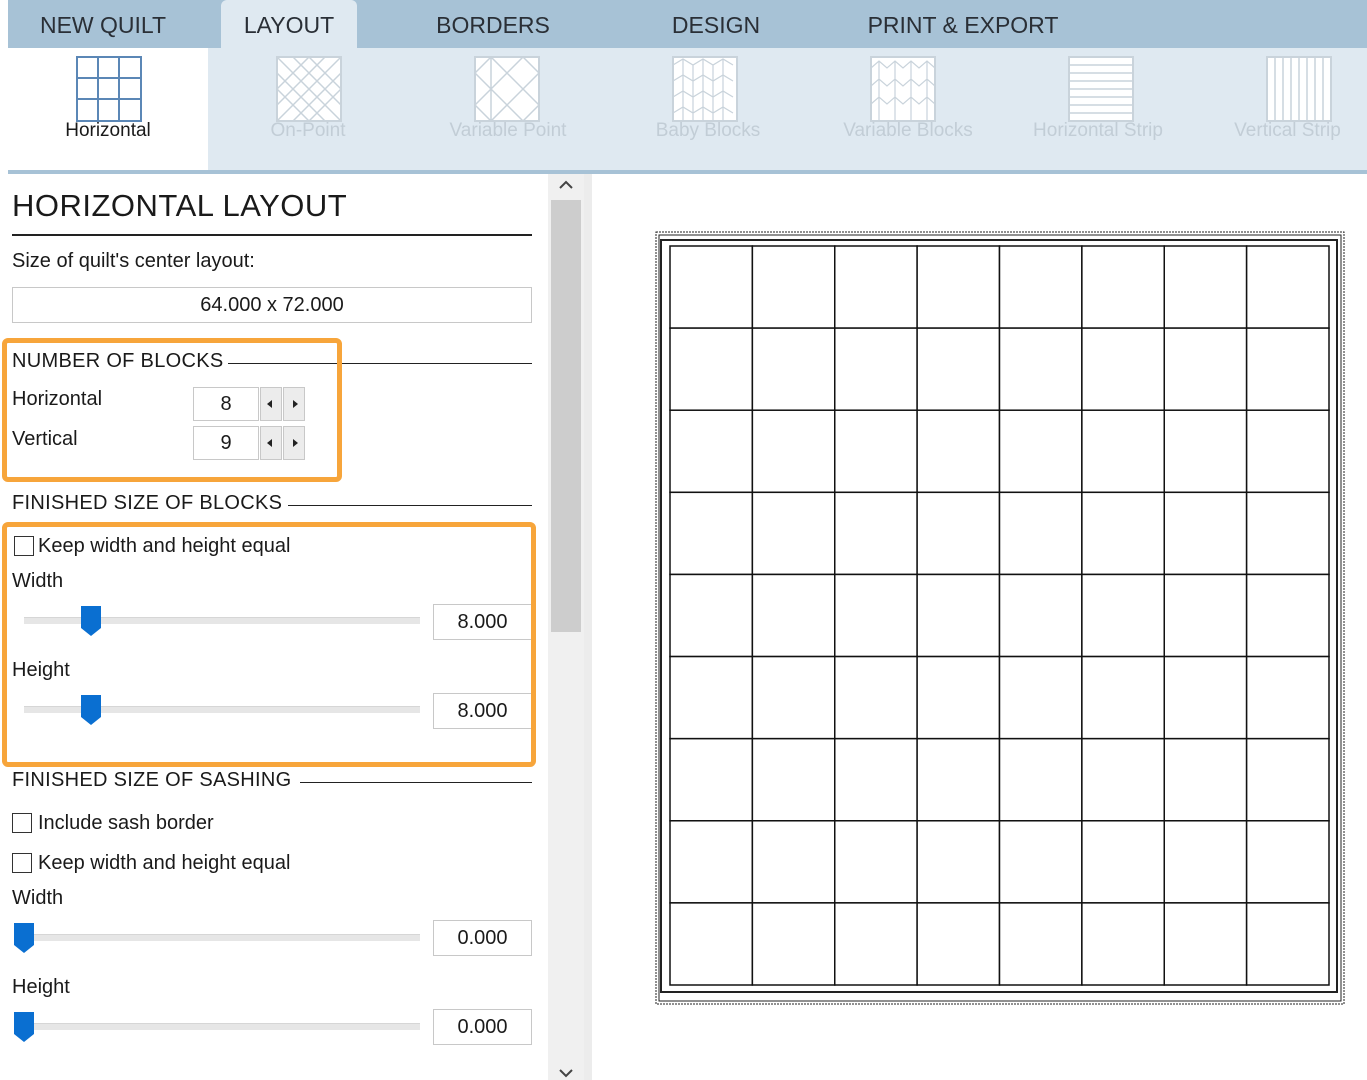 This screenshot has height=1080, width=1367. What do you see at coordinates (566, 1073) in the screenshot?
I see `chevron-down-icon` at bounding box center [566, 1073].